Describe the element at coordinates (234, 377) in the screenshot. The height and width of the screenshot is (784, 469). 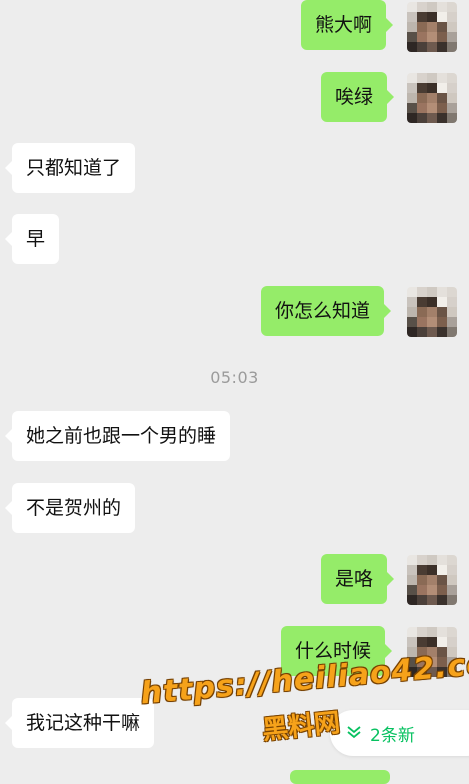
I see `time-separator: 05:03` at that location.